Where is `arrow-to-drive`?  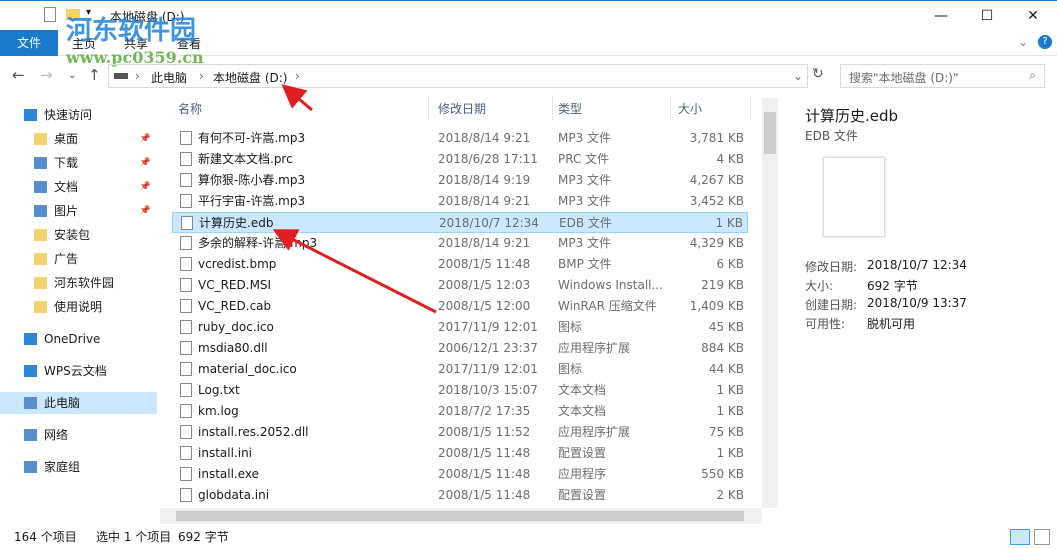
arrow-to-drive is located at coordinates (297, 98).